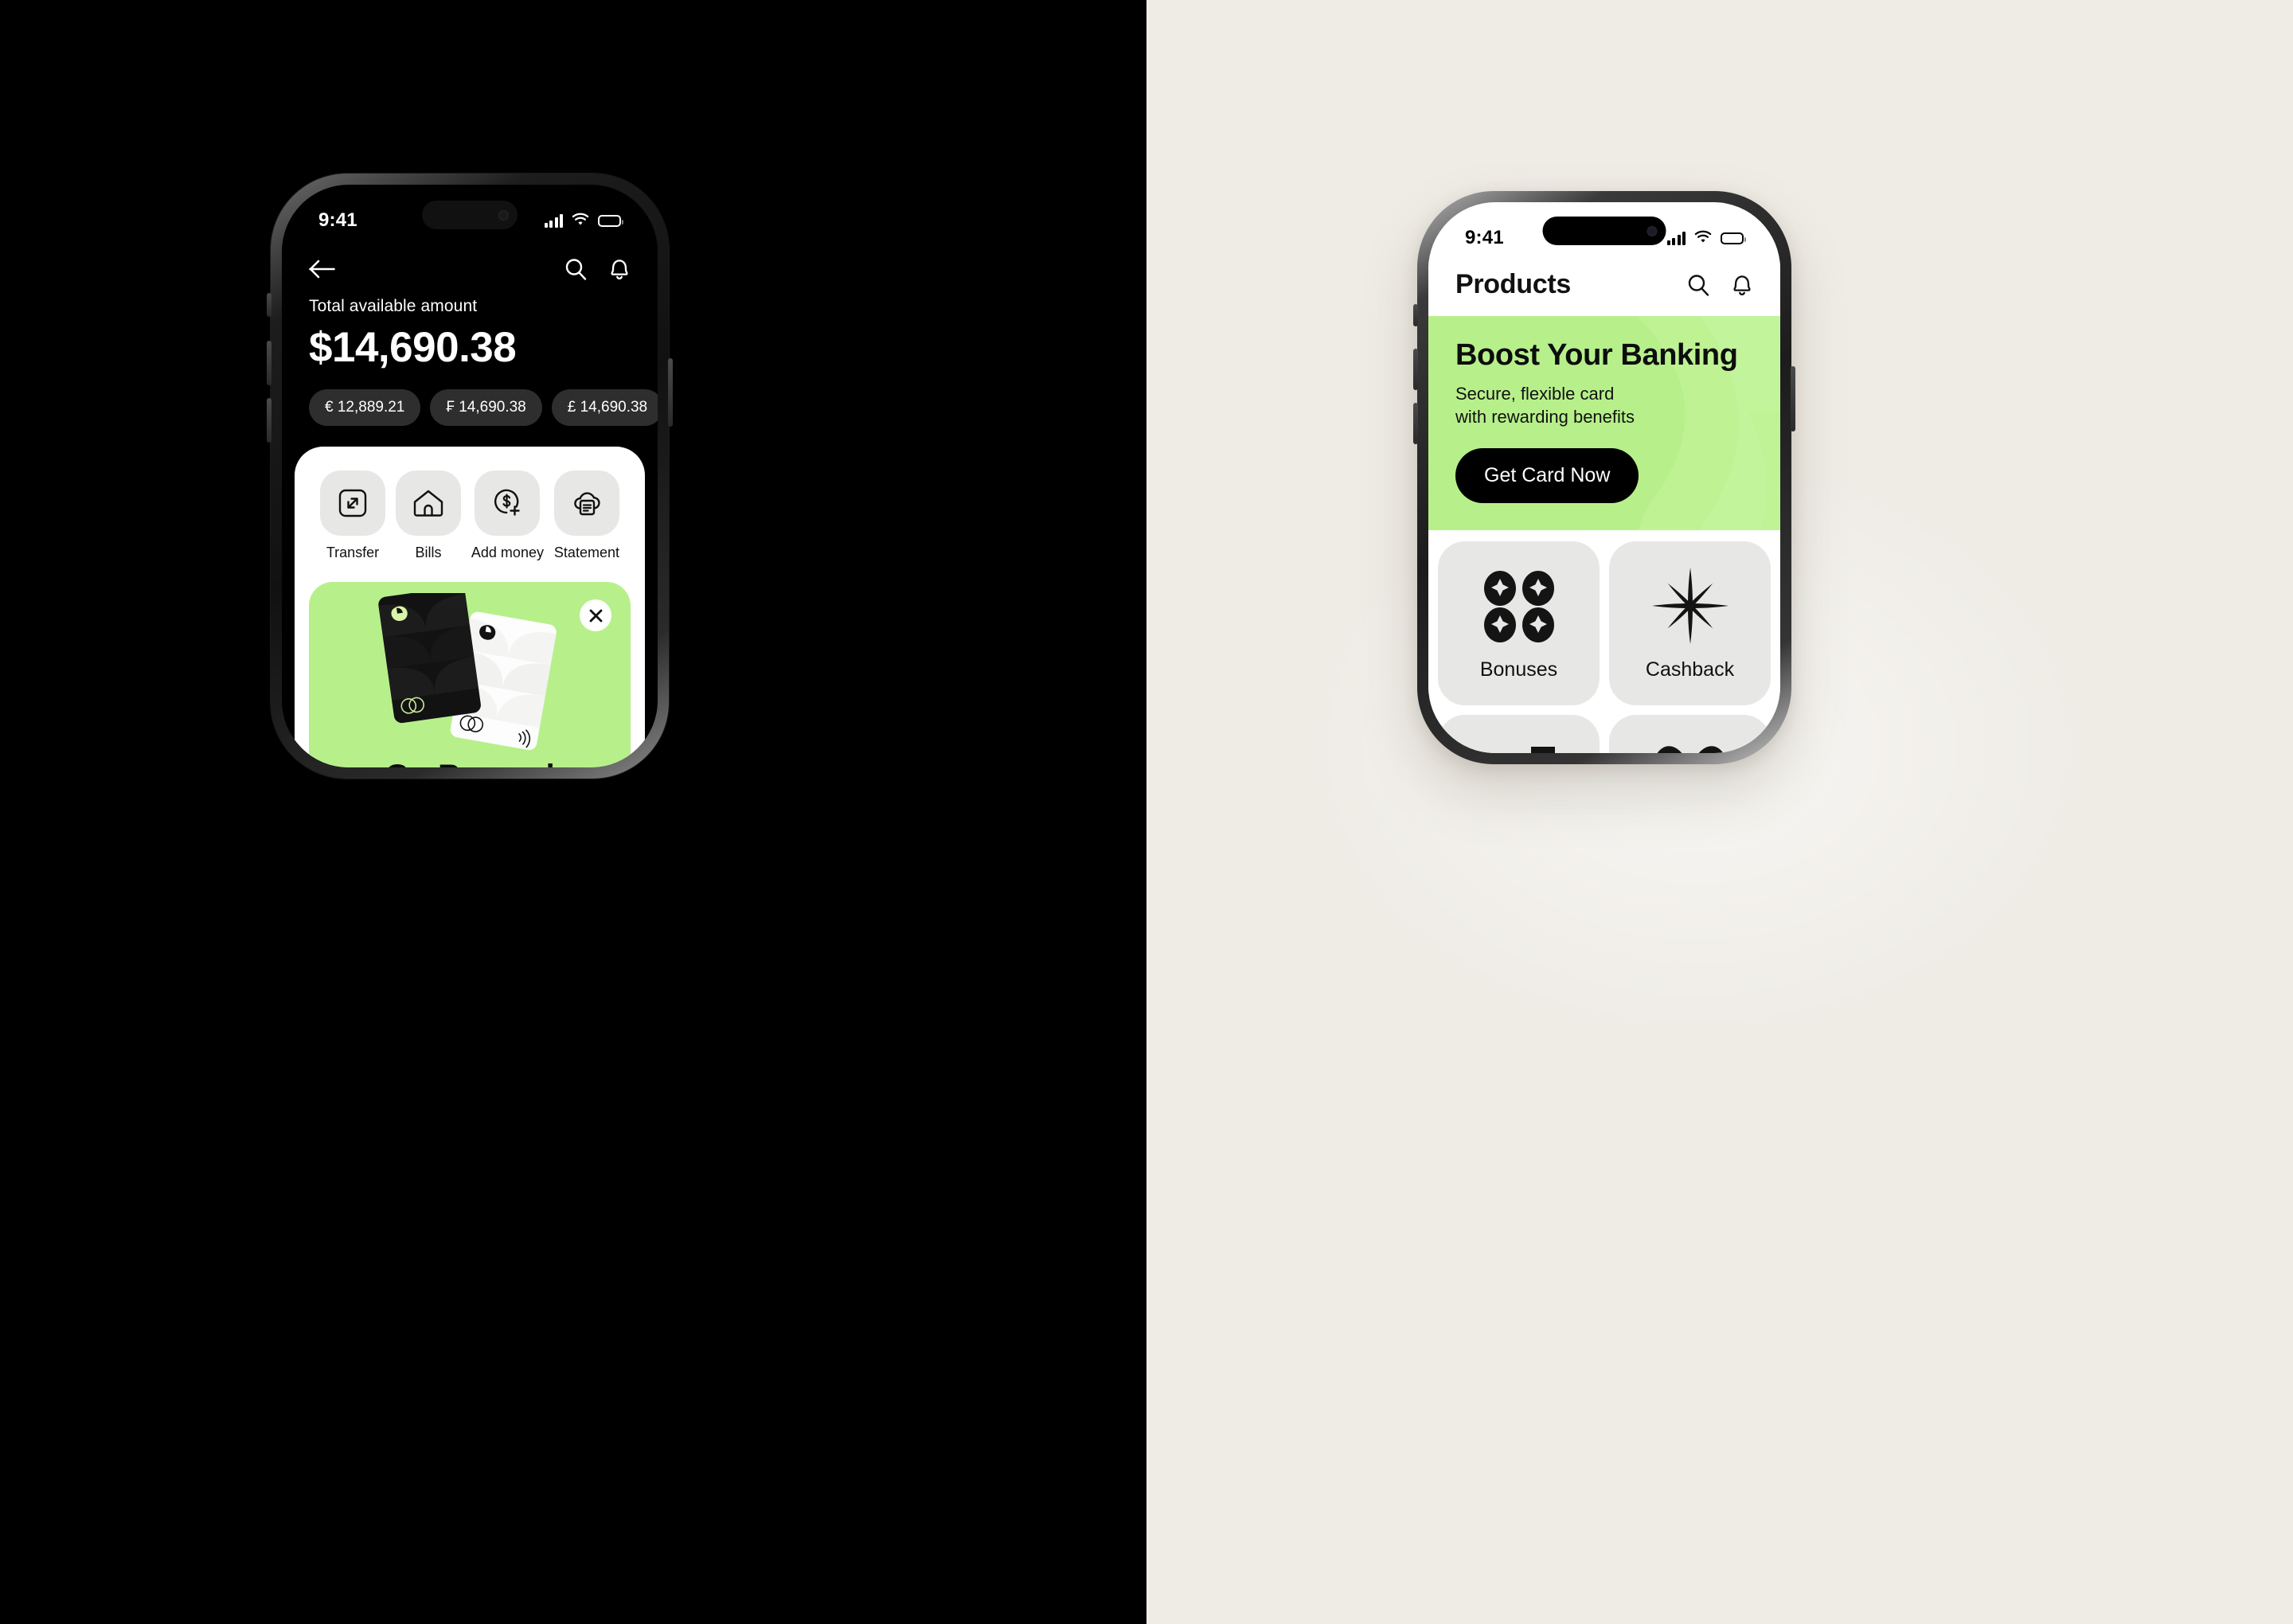 The width and height of the screenshot is (2293, 1624). I want to click on quick-action-label: Bills, so click(428, 552).